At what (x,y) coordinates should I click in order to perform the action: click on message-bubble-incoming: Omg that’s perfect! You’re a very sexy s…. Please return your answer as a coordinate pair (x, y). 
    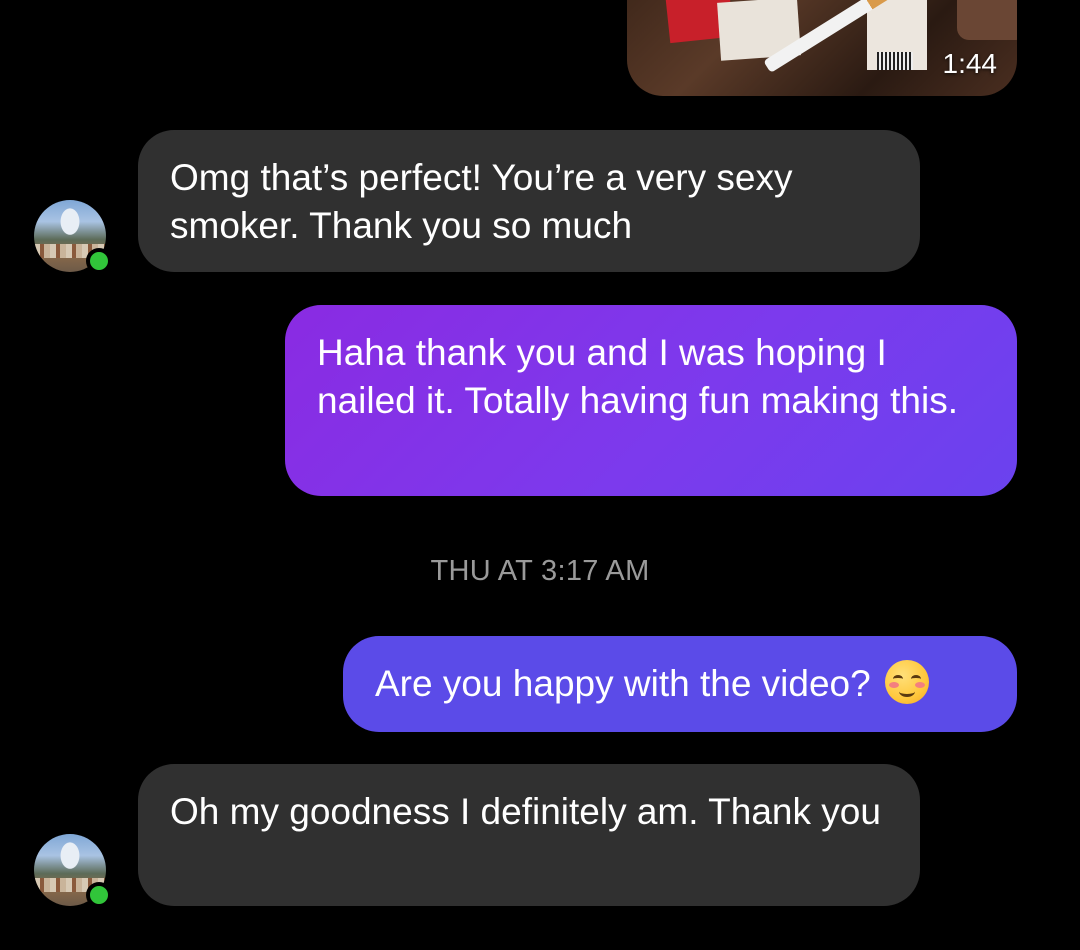
    Looking at the image, I should click on (529, 201).